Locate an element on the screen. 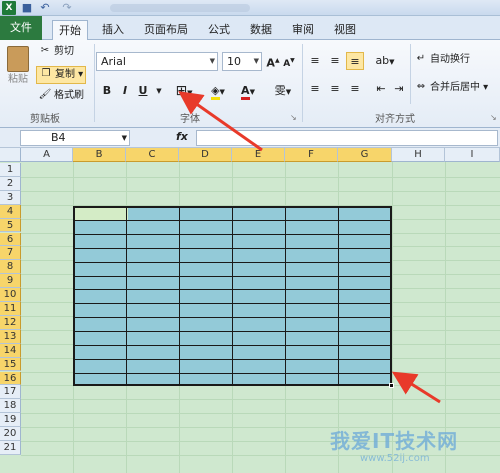 This screenshot has width=500, height=473. phonetic-button: 雯▼ is located at coordinates (283, 91).